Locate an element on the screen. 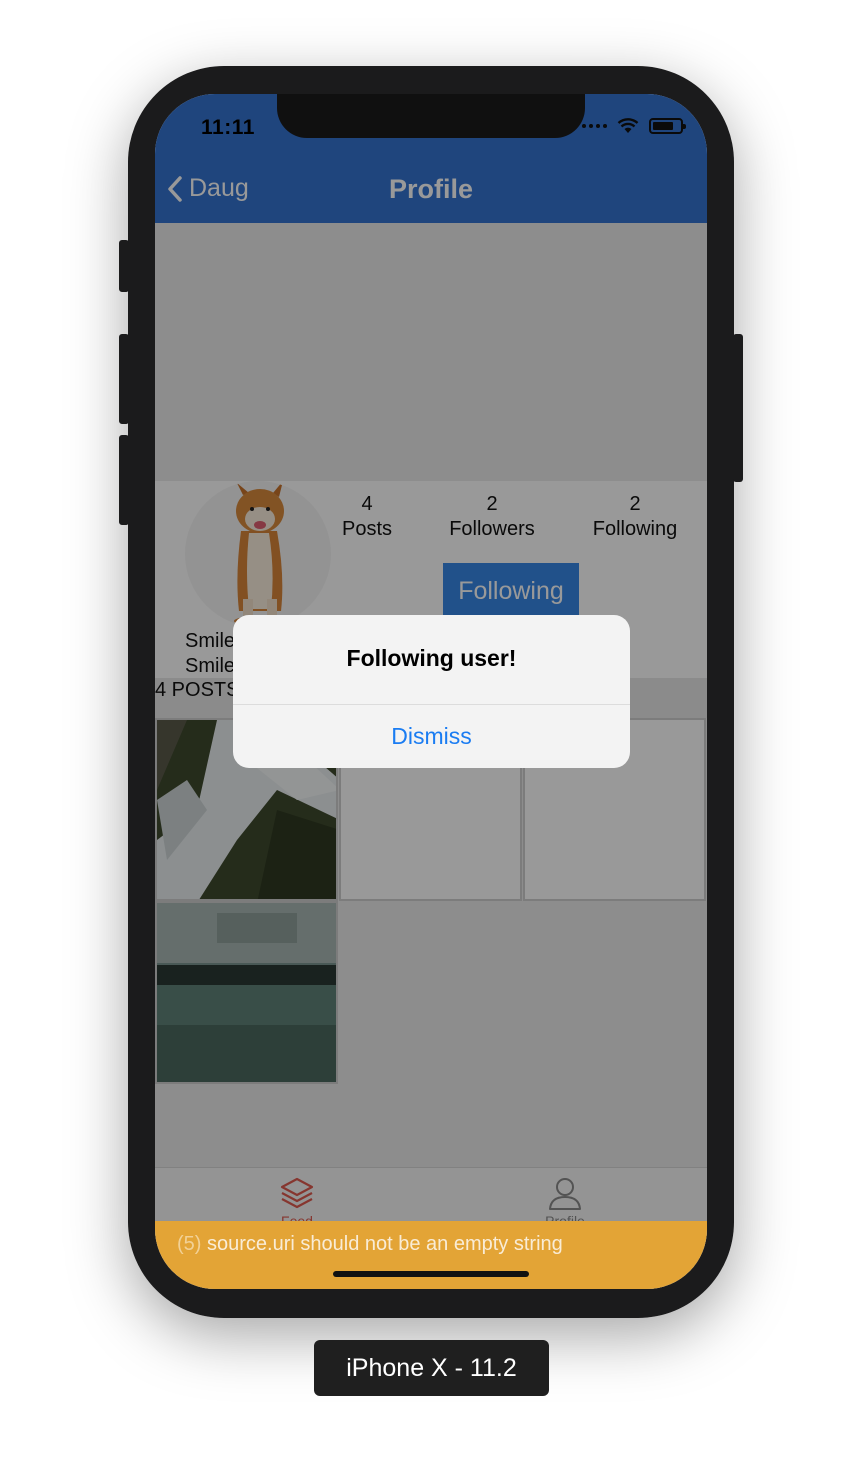 Image resolution: width=862 pixels, height=1480 pixels. warning-message: source.uri should not be an empty string is located at coordinates (385, 1244).